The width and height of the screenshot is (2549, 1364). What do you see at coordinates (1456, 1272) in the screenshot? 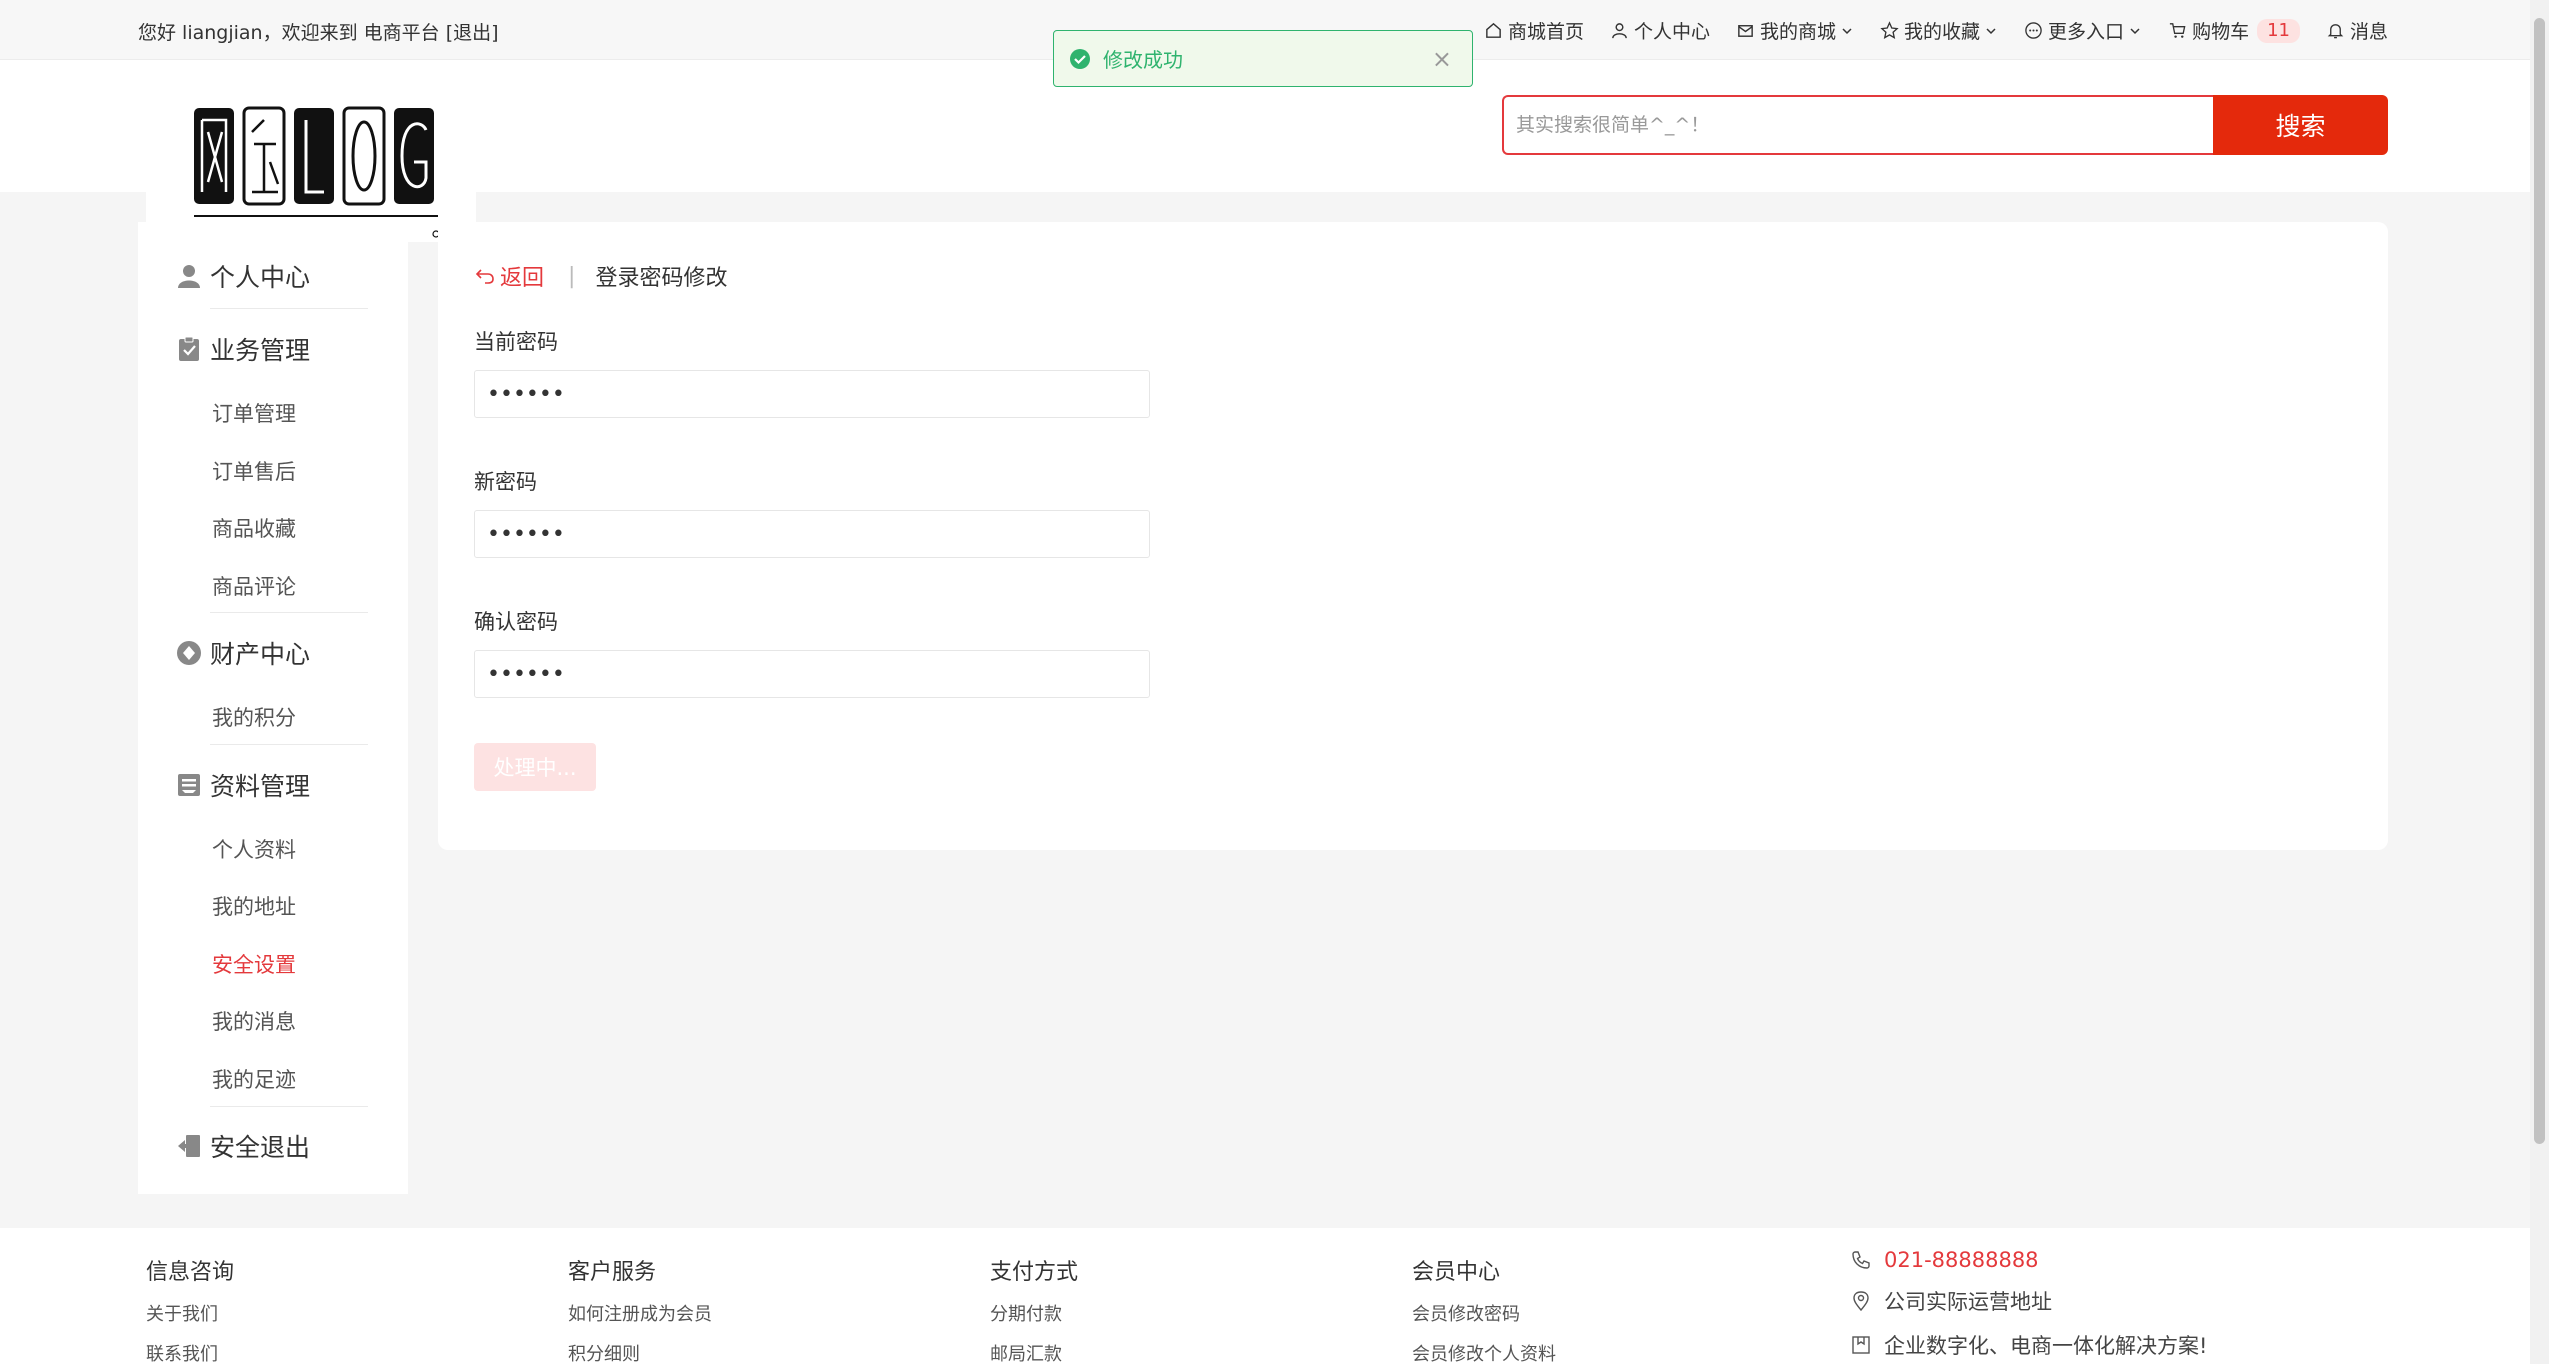
I see `footer-column-title: 会员中心` at bounding box center [1456, 1272].